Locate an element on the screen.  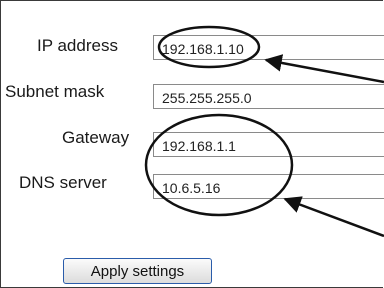
gateway-field-box is located at coordinates (268, 144).